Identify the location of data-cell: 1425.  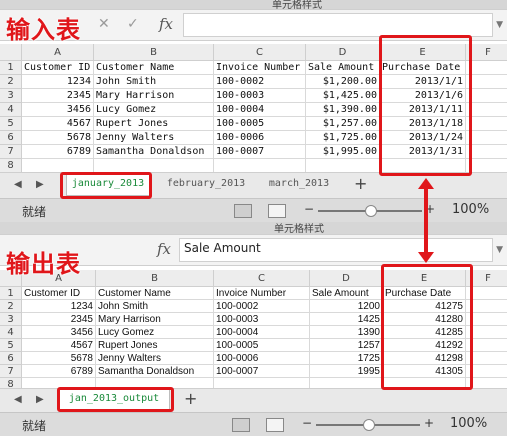
(346, 319).